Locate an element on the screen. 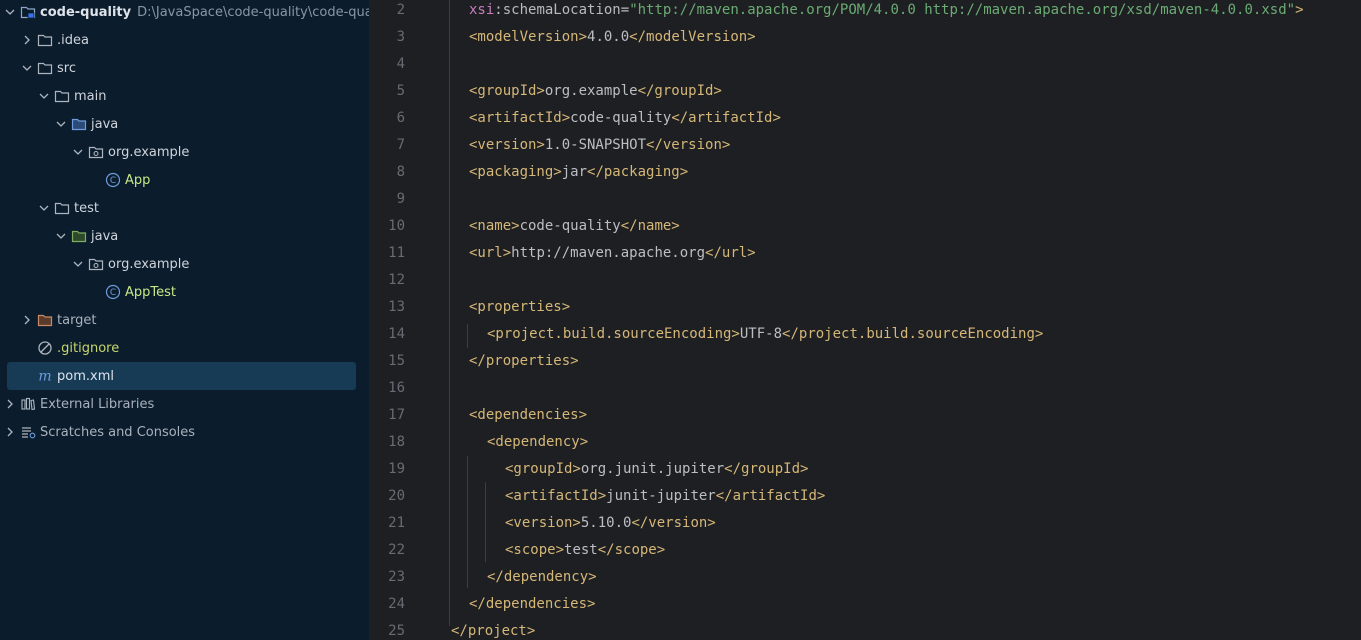 Image resolution: width=1361 pixels, height=640 pixels. code-line: 11 <url>http://maven.apache.org</url> is located at coordinates (865, 252).